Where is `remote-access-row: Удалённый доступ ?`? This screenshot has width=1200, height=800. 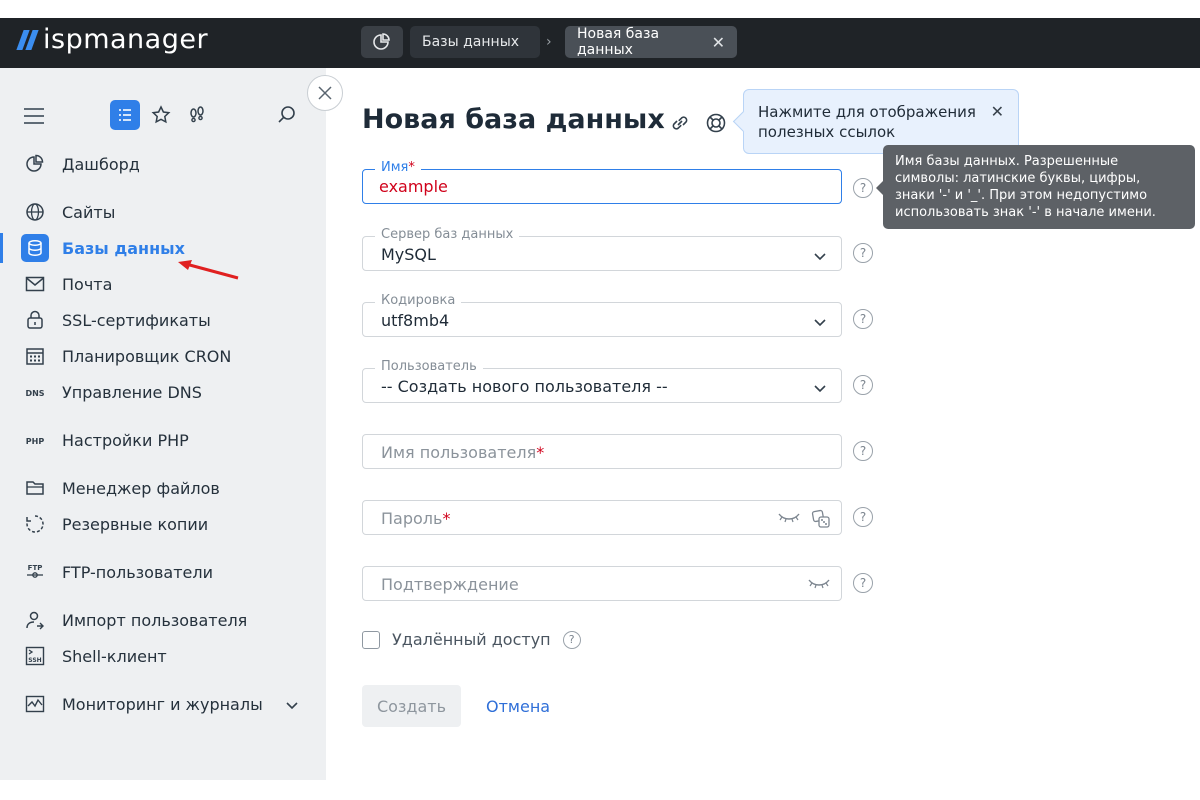 remote-access-row: Удалённый доступ ? is located at coordinates (471, 639).